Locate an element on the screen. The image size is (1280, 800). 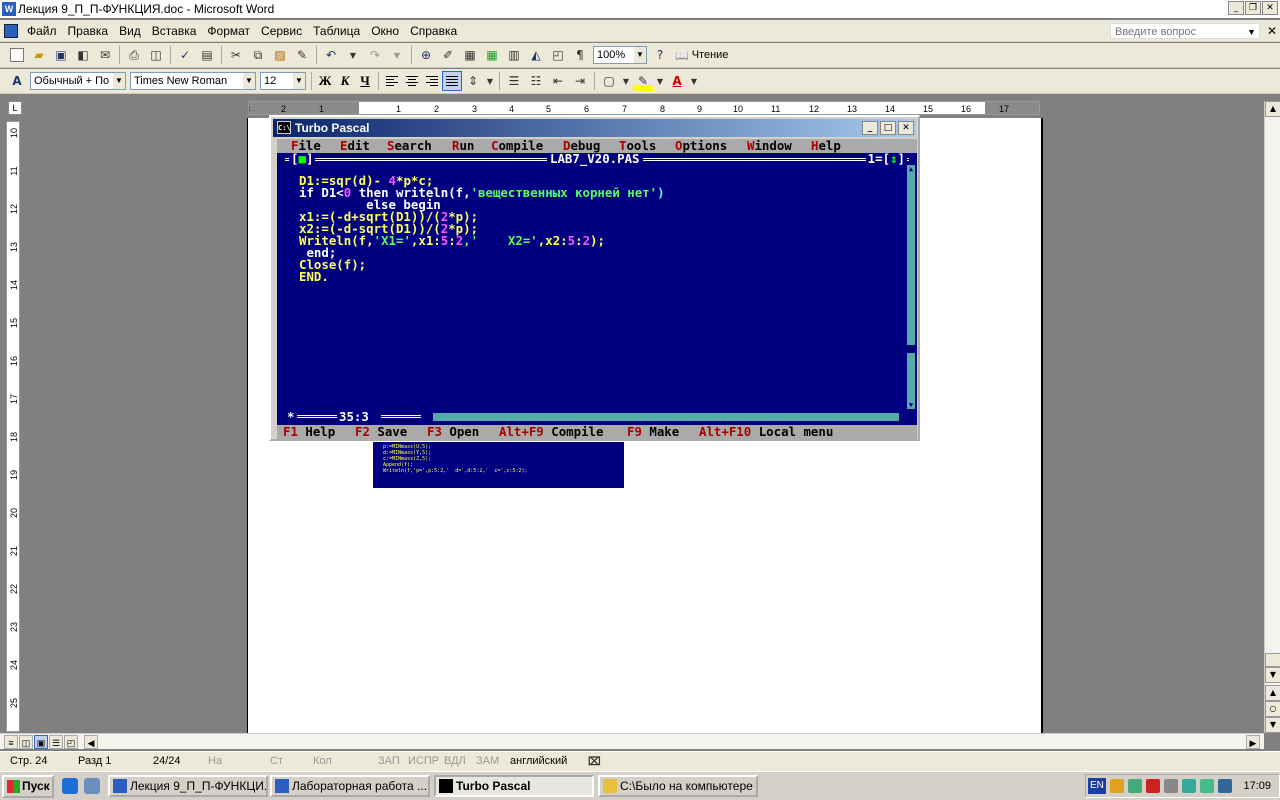
align-right-button is located at coordinates (432, 81).